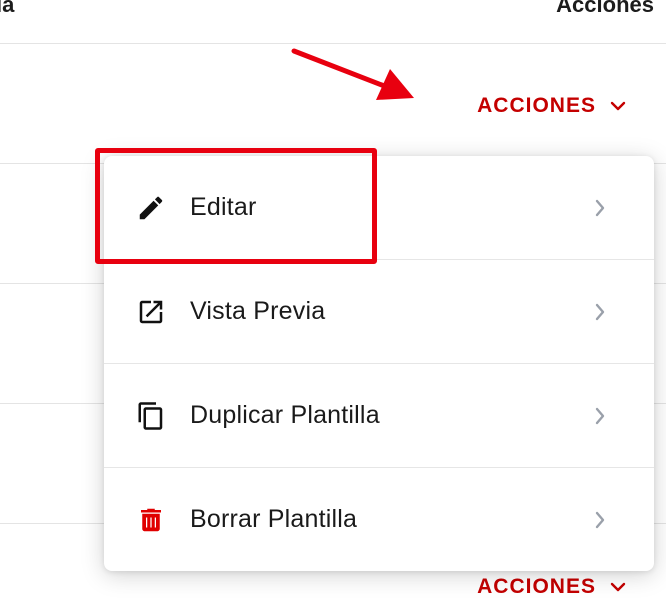 The image size is (666, 602). I want to click on menu-item-label: Editar, so click(223, 207).